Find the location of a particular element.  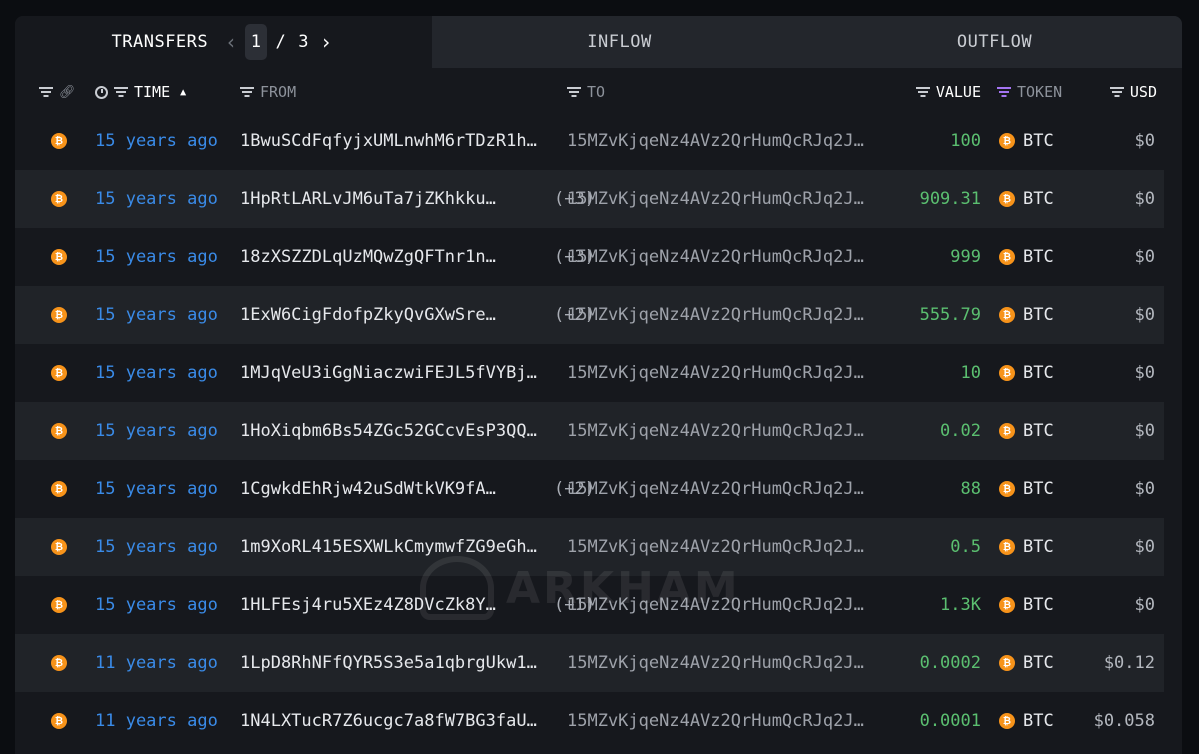

tab-inflow: INFLOW is located at coordinates (619, 42).